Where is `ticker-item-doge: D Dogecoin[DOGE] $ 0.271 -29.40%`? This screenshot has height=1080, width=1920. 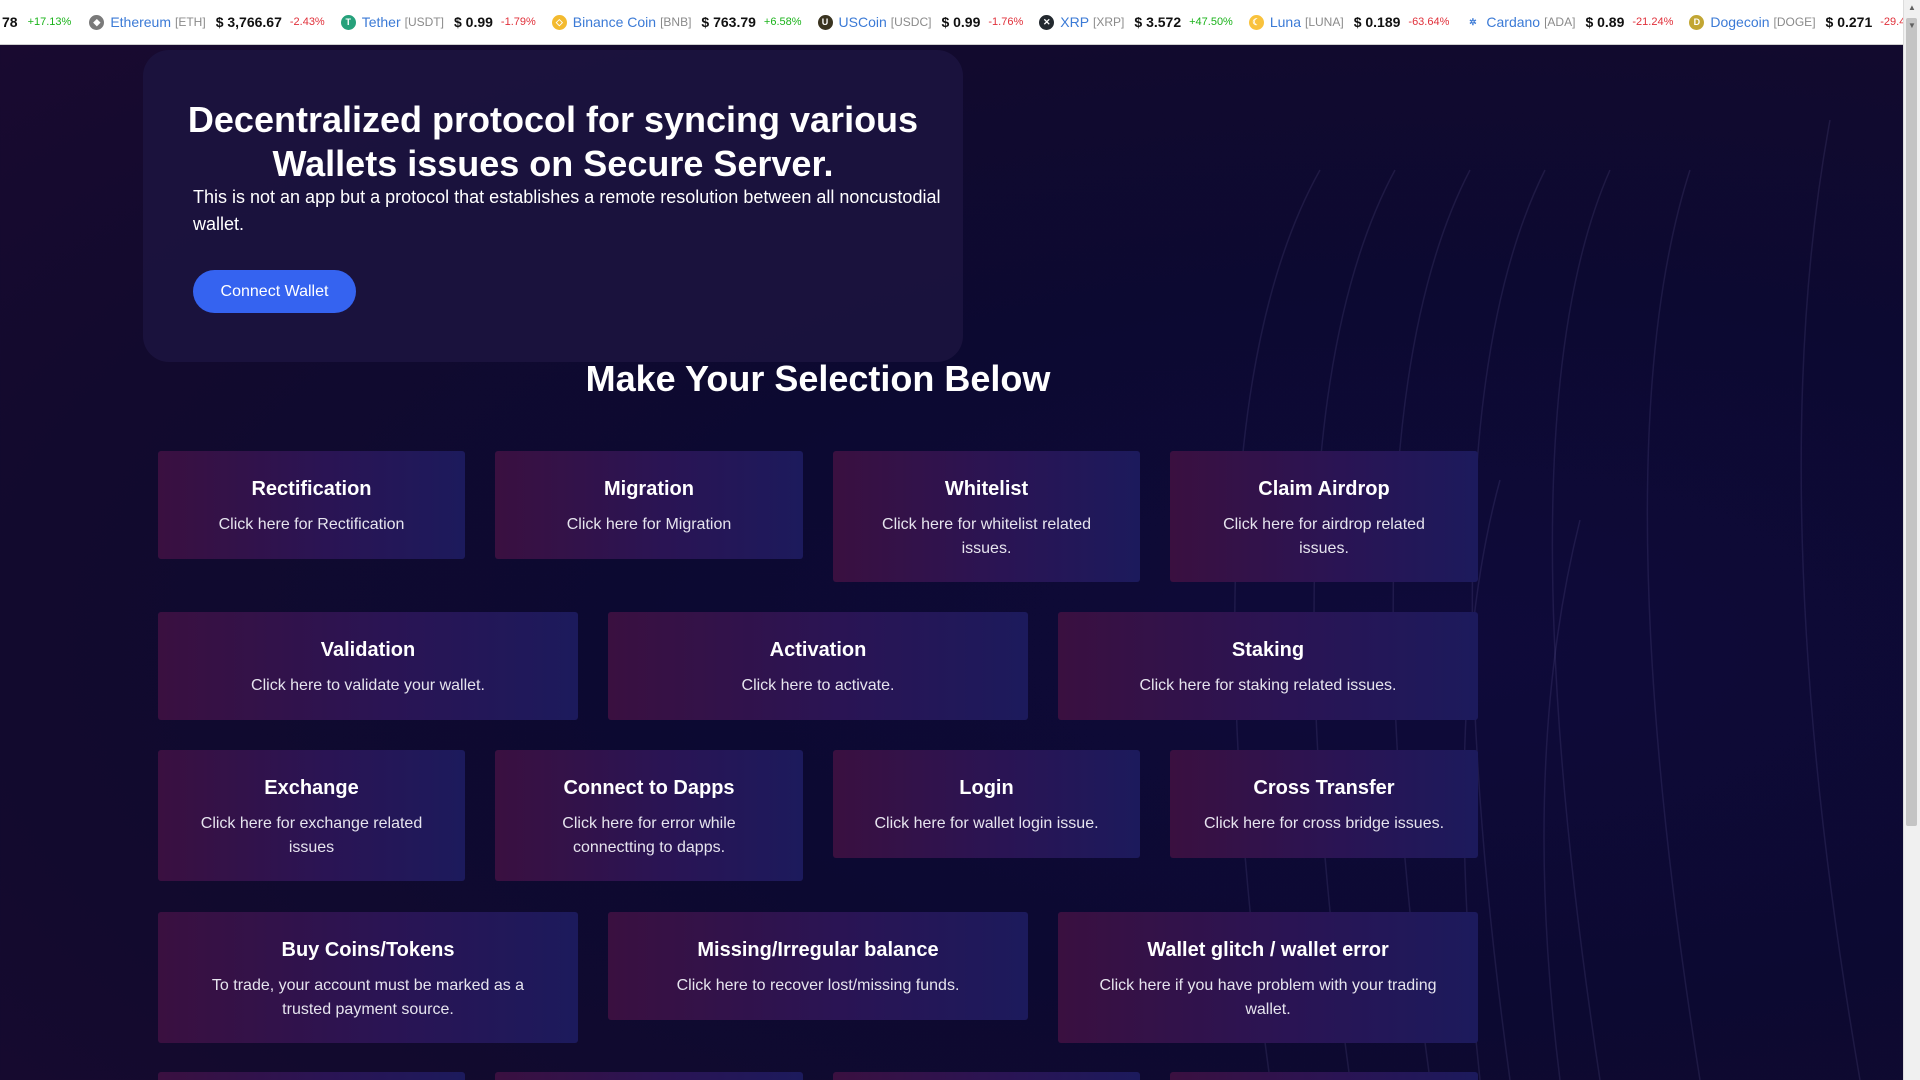 ticker-item-doge: D Dogecoin[DOGE] $ 0.271 -29.40% is located at coordinates (1796, 22).